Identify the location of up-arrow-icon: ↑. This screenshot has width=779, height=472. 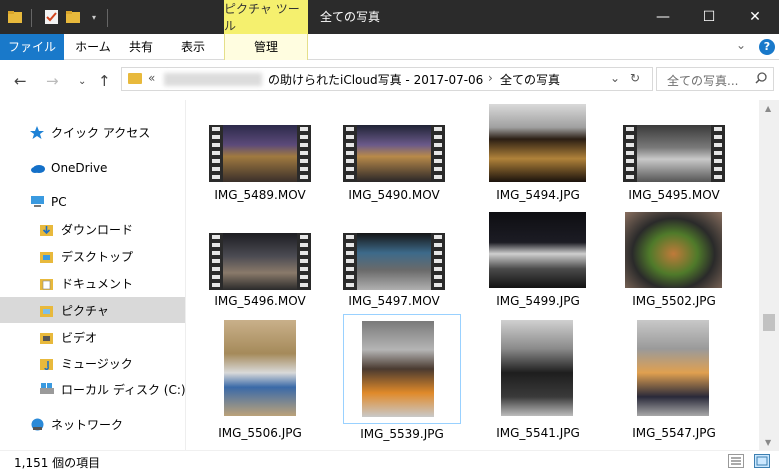
(104, 81).